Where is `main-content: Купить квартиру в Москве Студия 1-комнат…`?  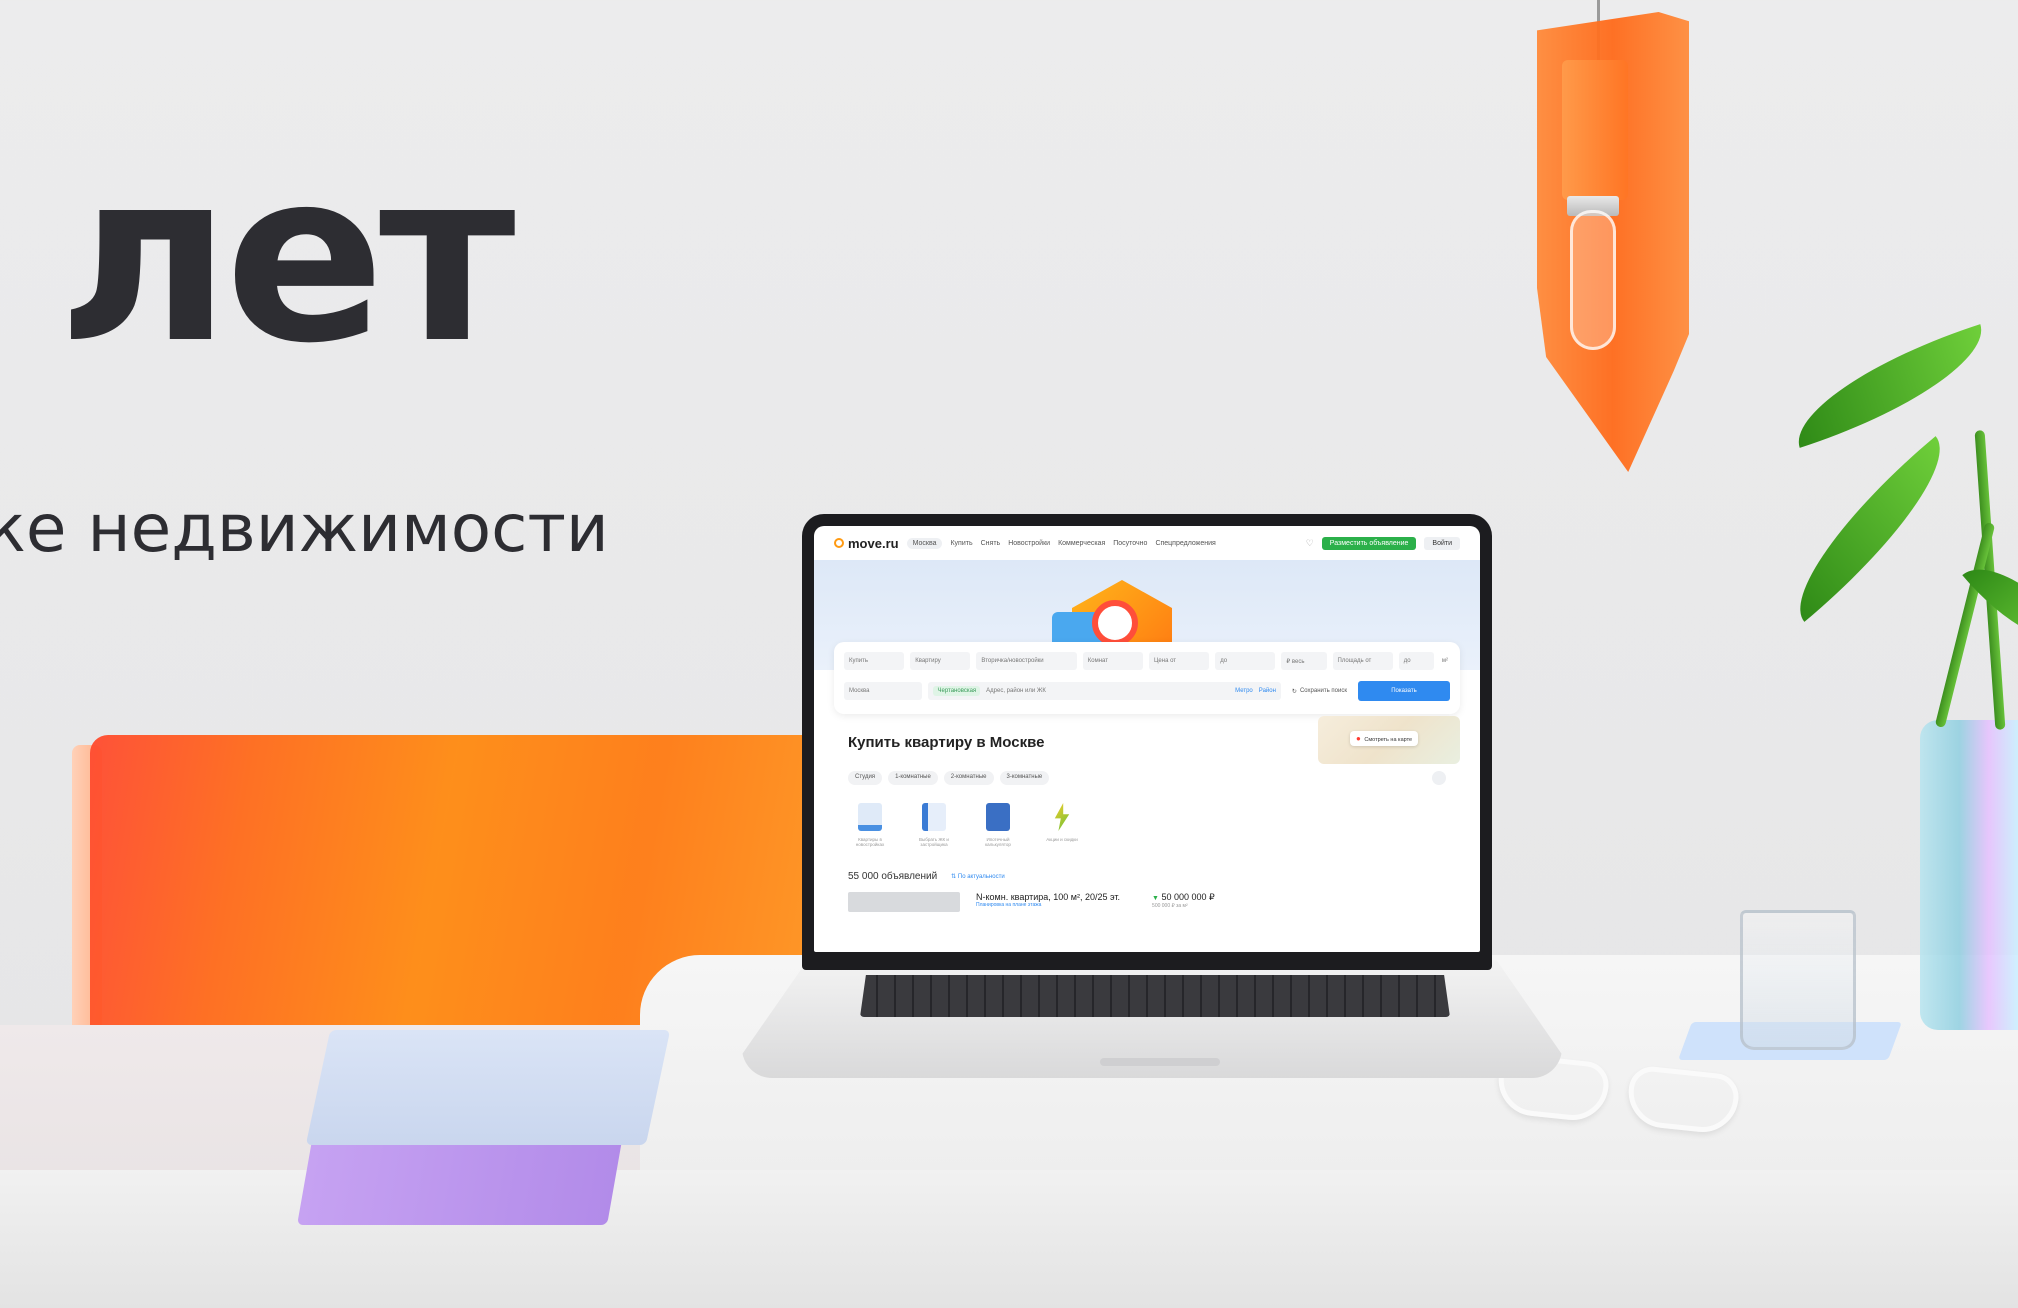
main-content: Купить квартиру в Москве Студия 1-комнат… is located at coordinates (1147, 817).